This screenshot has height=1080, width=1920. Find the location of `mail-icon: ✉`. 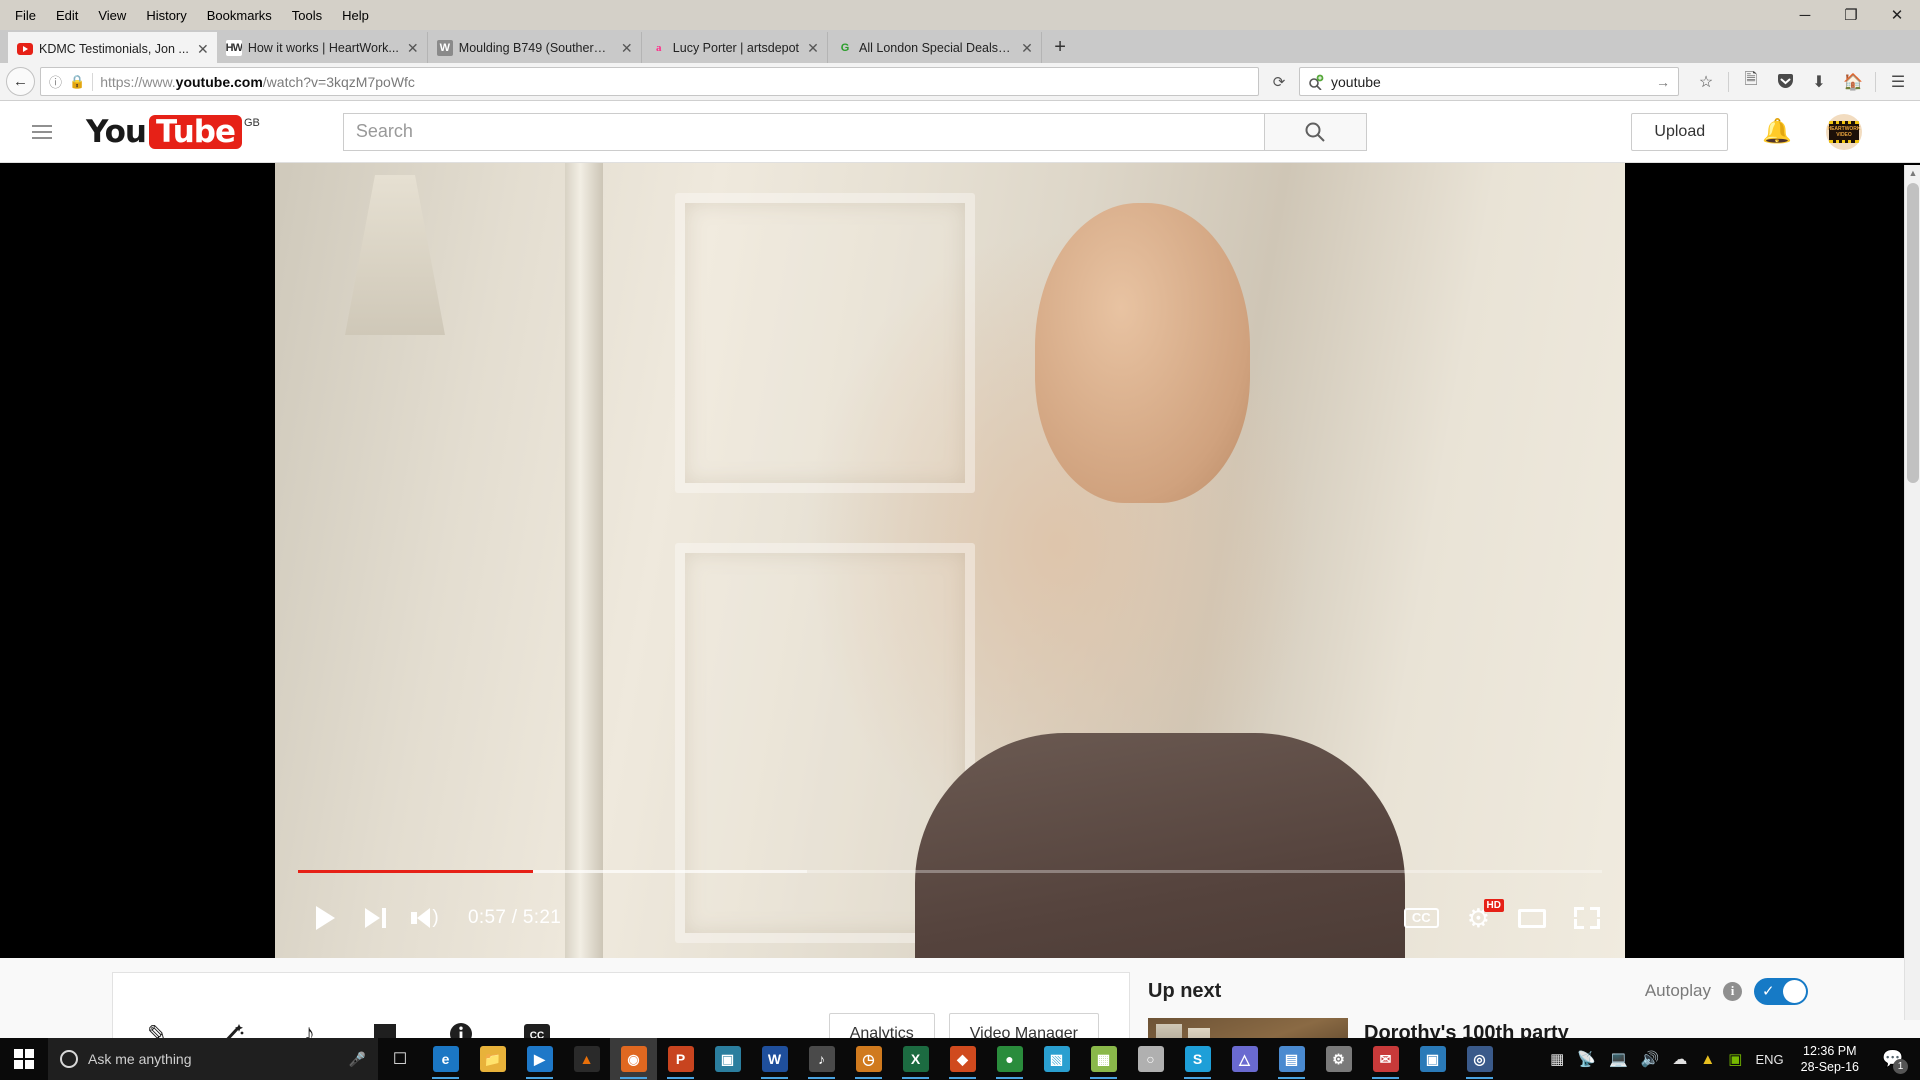

mail-icon: ✉ is located at coordinates (1385, 1059).